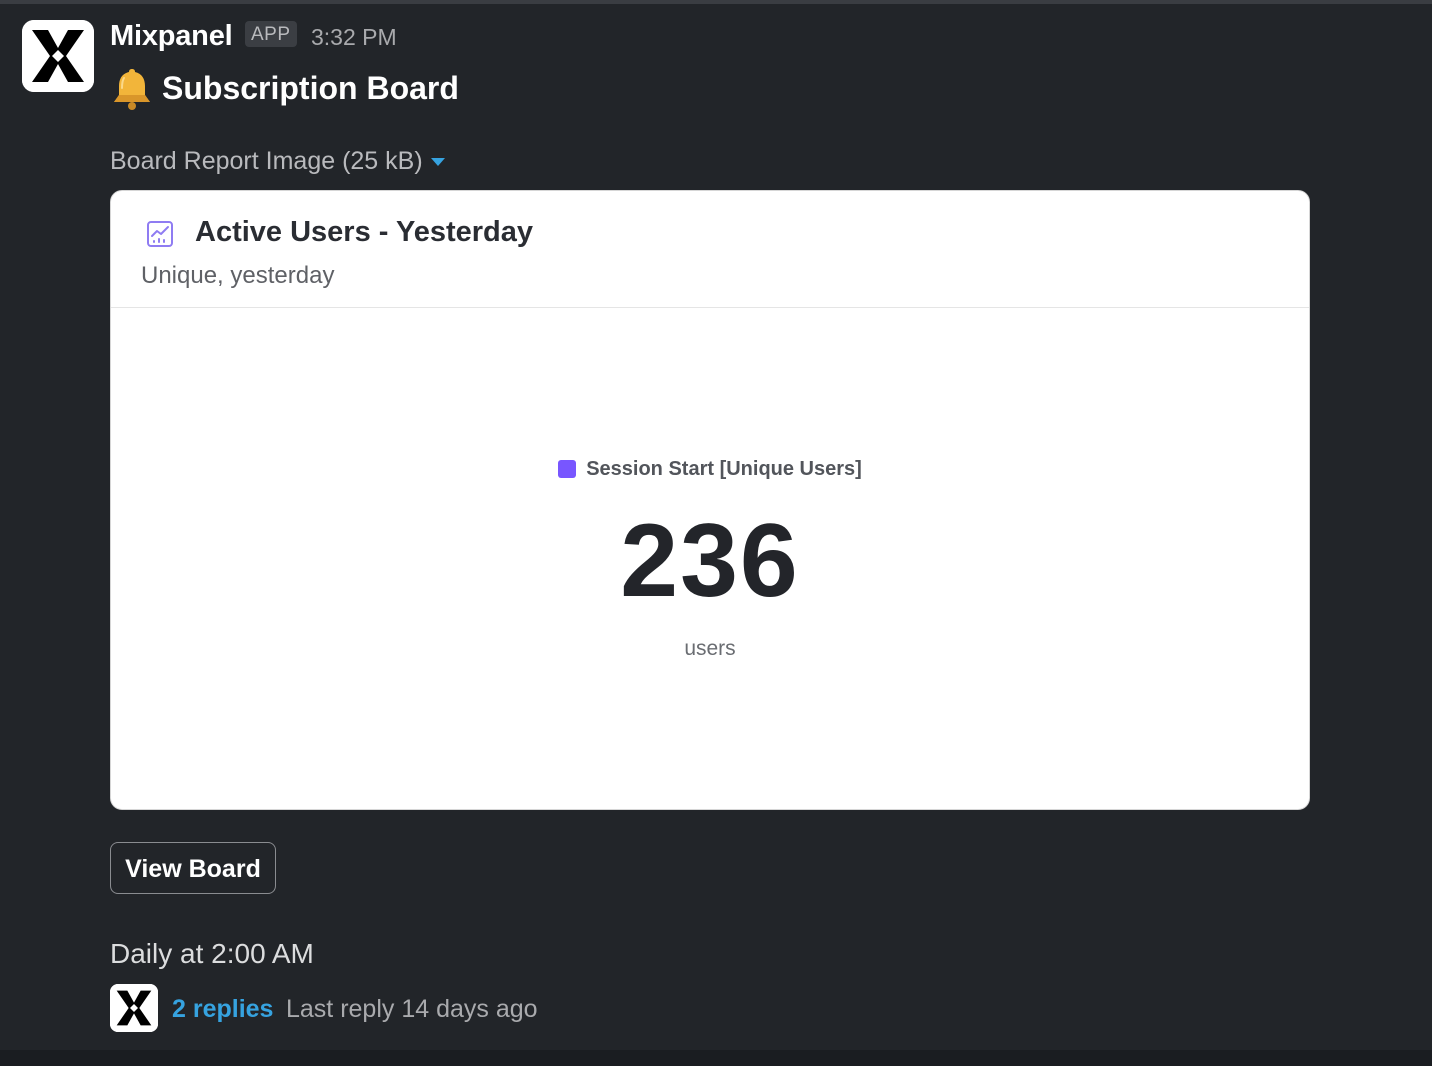 The image size is (1432, 1066). Describe the element at coordinates (716, 2) in the screenshot. I see `top-divider` at that location.